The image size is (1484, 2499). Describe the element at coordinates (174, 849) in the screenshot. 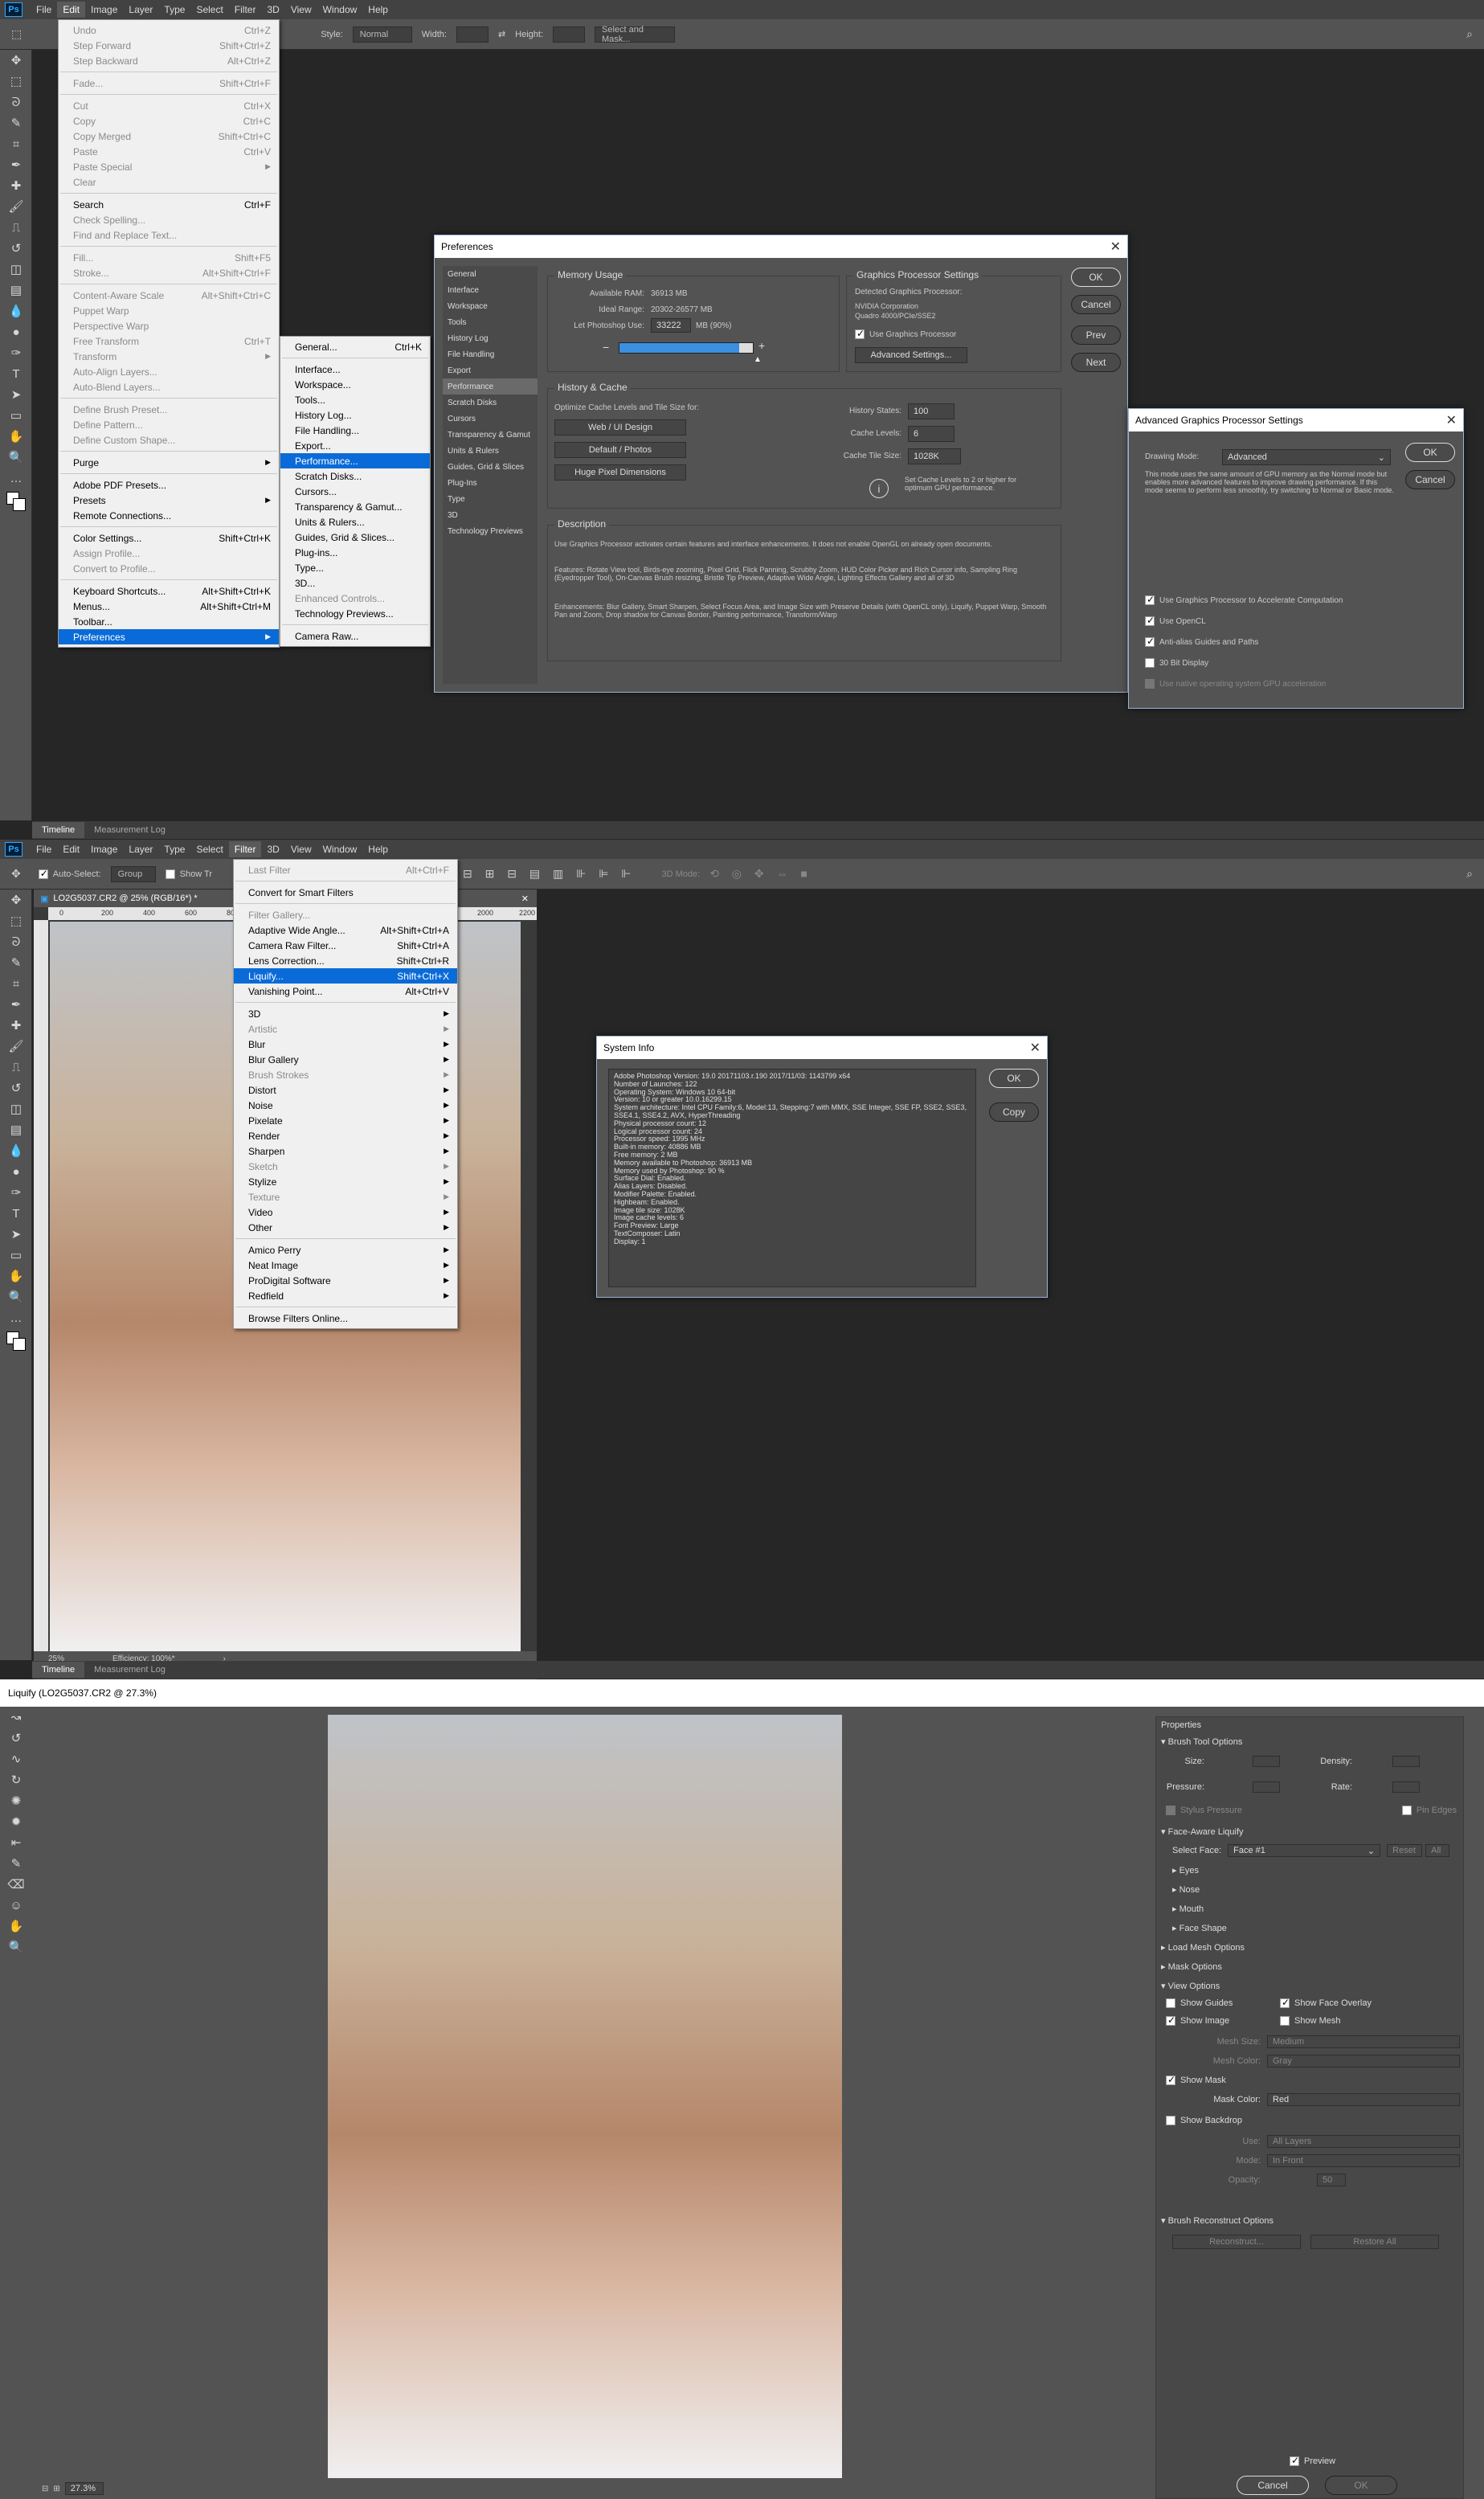

I see `menu-type: Type` at that location.